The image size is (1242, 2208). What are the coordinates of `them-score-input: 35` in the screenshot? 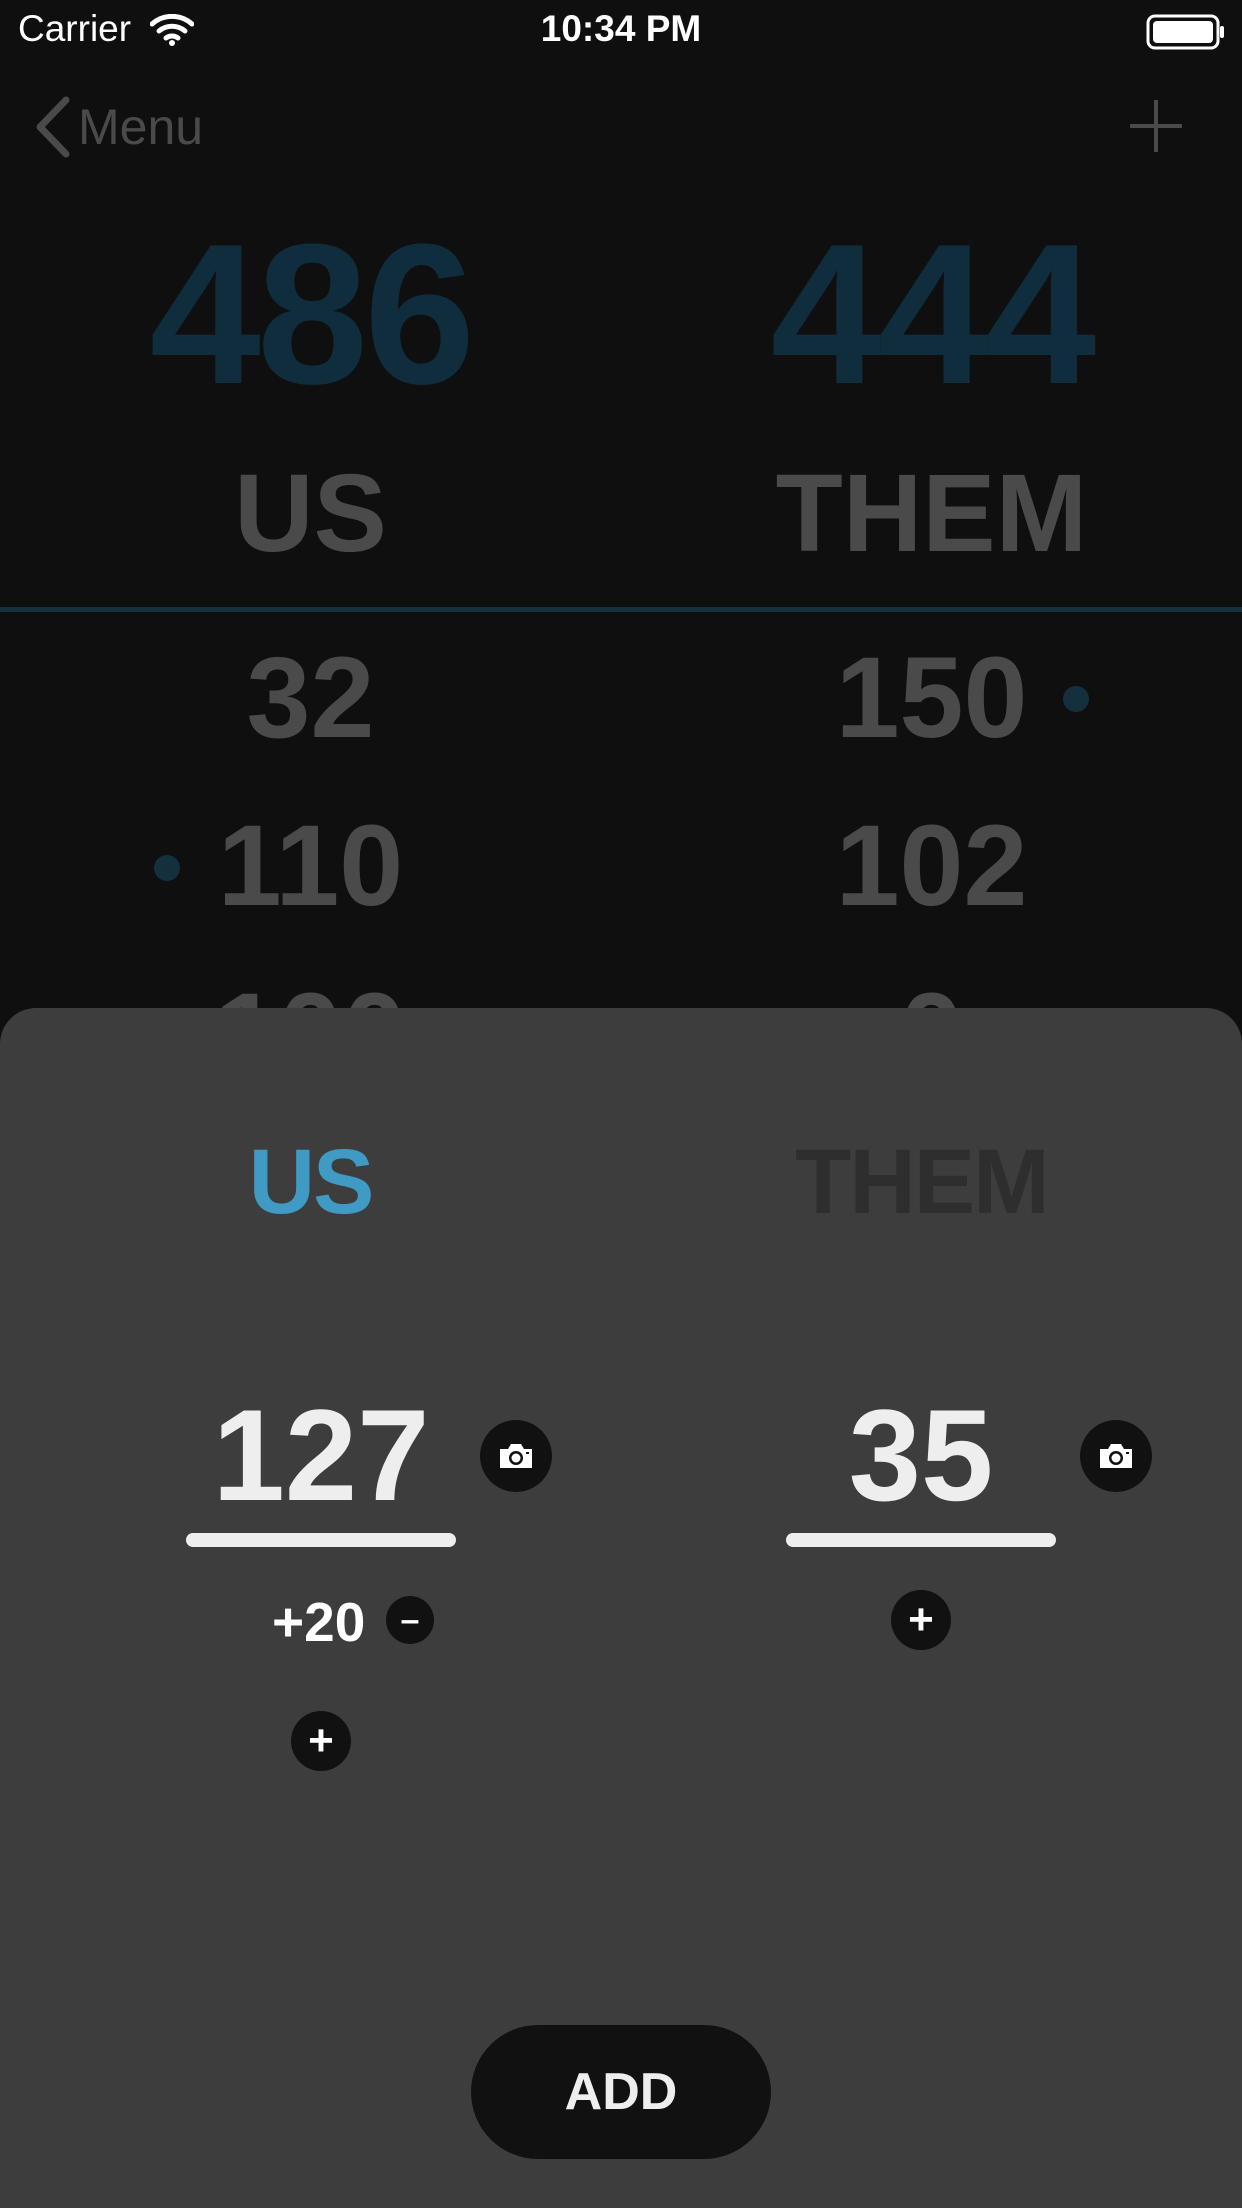 It's located at (921, 1455).